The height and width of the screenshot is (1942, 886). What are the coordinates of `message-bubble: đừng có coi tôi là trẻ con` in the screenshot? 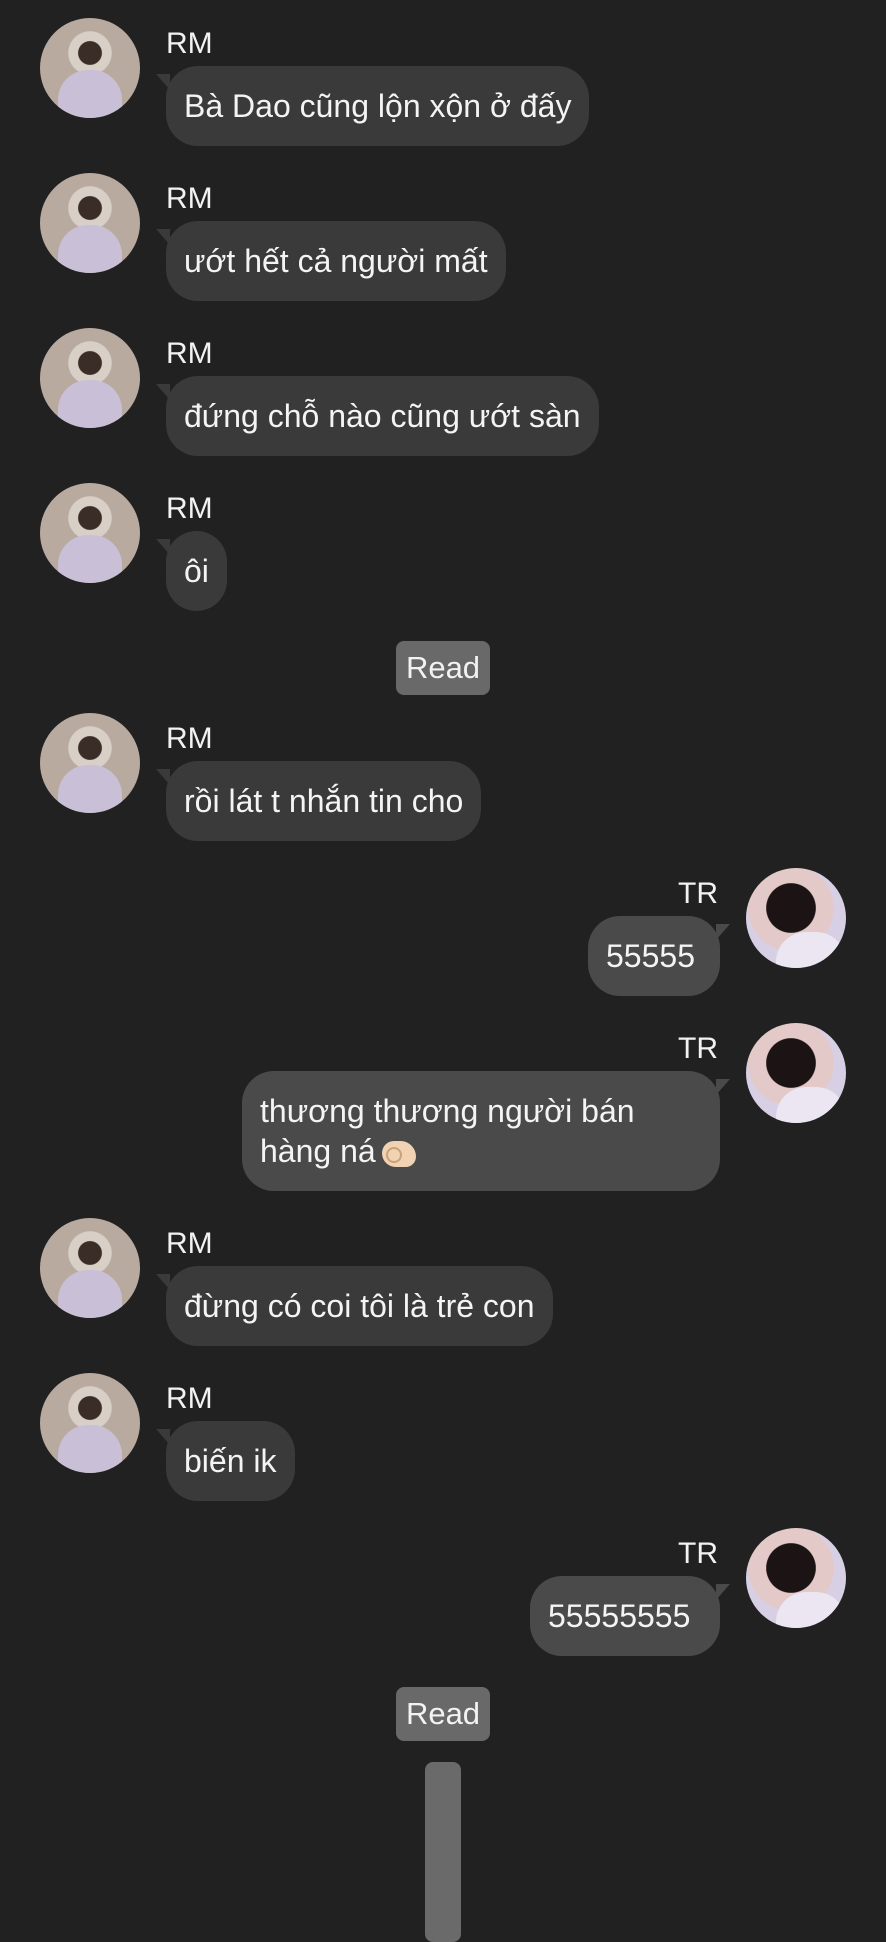 It's located at (359, 1306).